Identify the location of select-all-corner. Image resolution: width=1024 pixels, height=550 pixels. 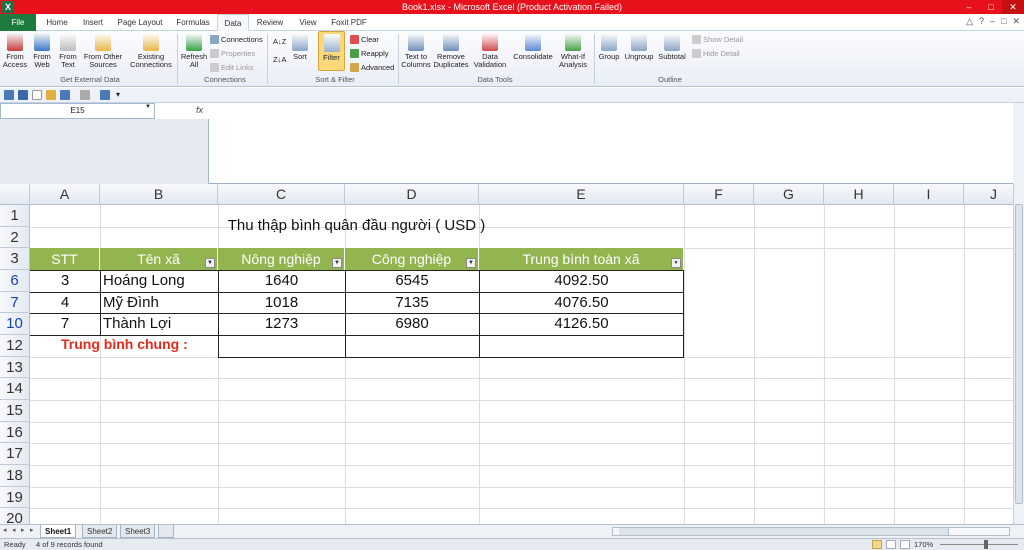
(15, 194).